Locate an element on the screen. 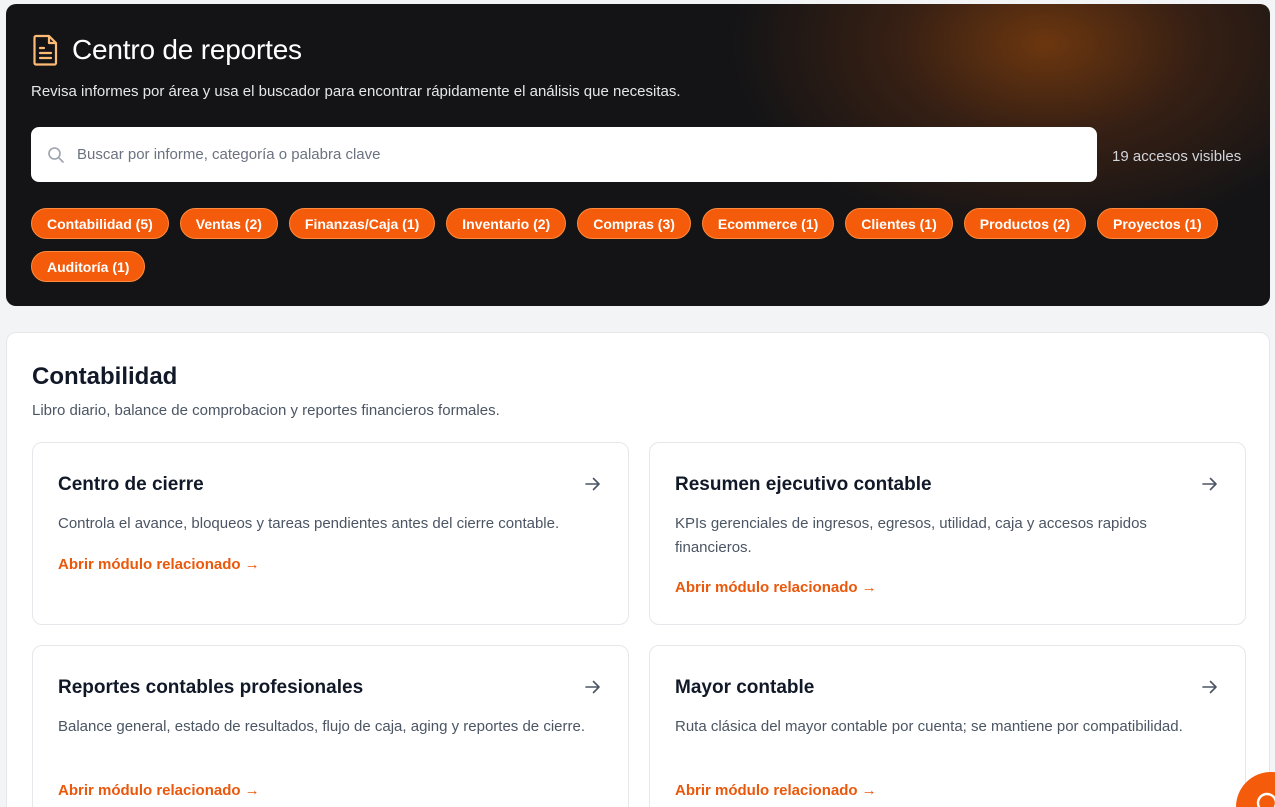 The height and width of the screenshot is (807, 1275). search-icon is located at coordinates (56, 154).